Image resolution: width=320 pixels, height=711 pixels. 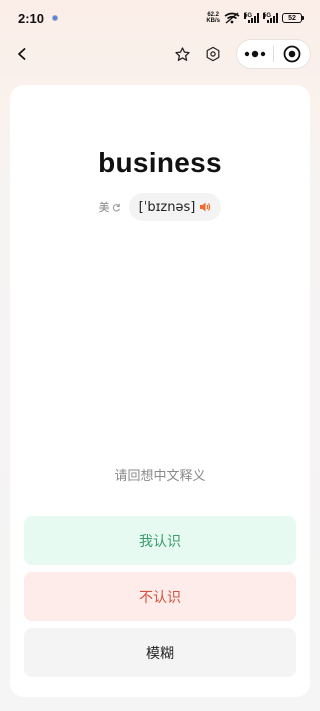 What do you see at coordinates (160, 162) in the screenshot?
I see `word-title: business` at bounding box center [160, 162].